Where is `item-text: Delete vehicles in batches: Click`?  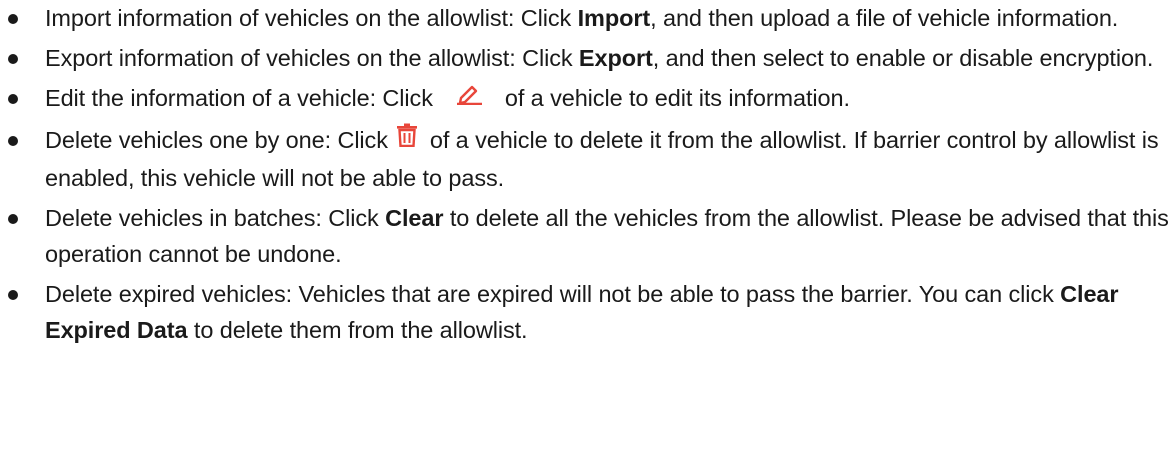
item-text: Delete vehicles in batches: Click is located at coordinates (215, 217).